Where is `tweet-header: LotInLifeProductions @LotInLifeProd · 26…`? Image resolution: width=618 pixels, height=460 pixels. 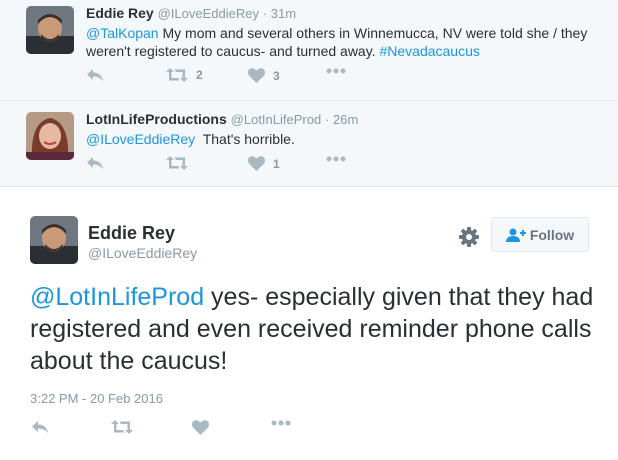 tweet-header: LotInLifeProductions @LotInLifeProd · 26… is located at coordinates (222, 119).